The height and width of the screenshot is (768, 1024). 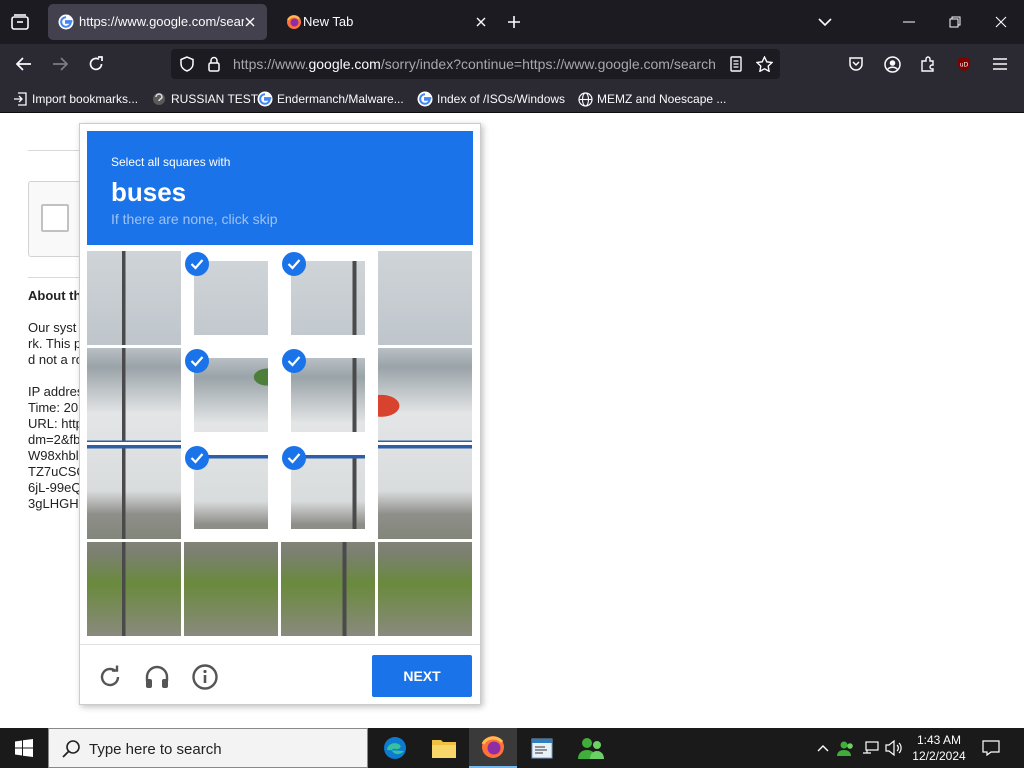 What do you see at coordinates (871, 748) in the screenshot?
I see `network-icon` at bounding box center [871, 748].